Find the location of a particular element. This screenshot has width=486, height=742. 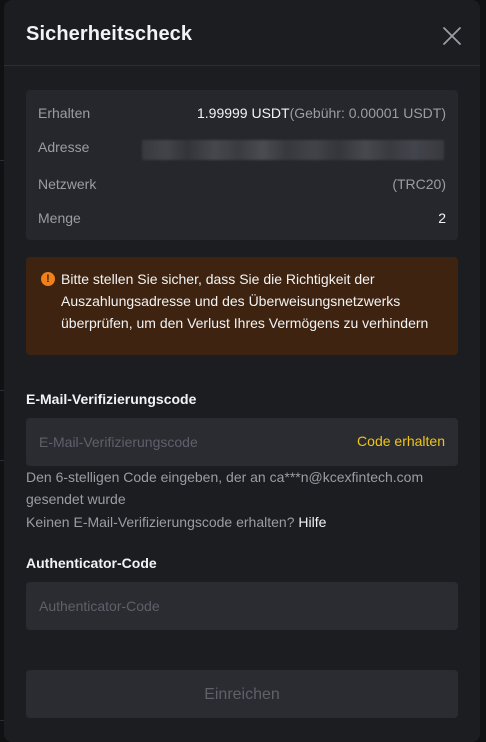

close-icon is located at coordinates (452, 36).